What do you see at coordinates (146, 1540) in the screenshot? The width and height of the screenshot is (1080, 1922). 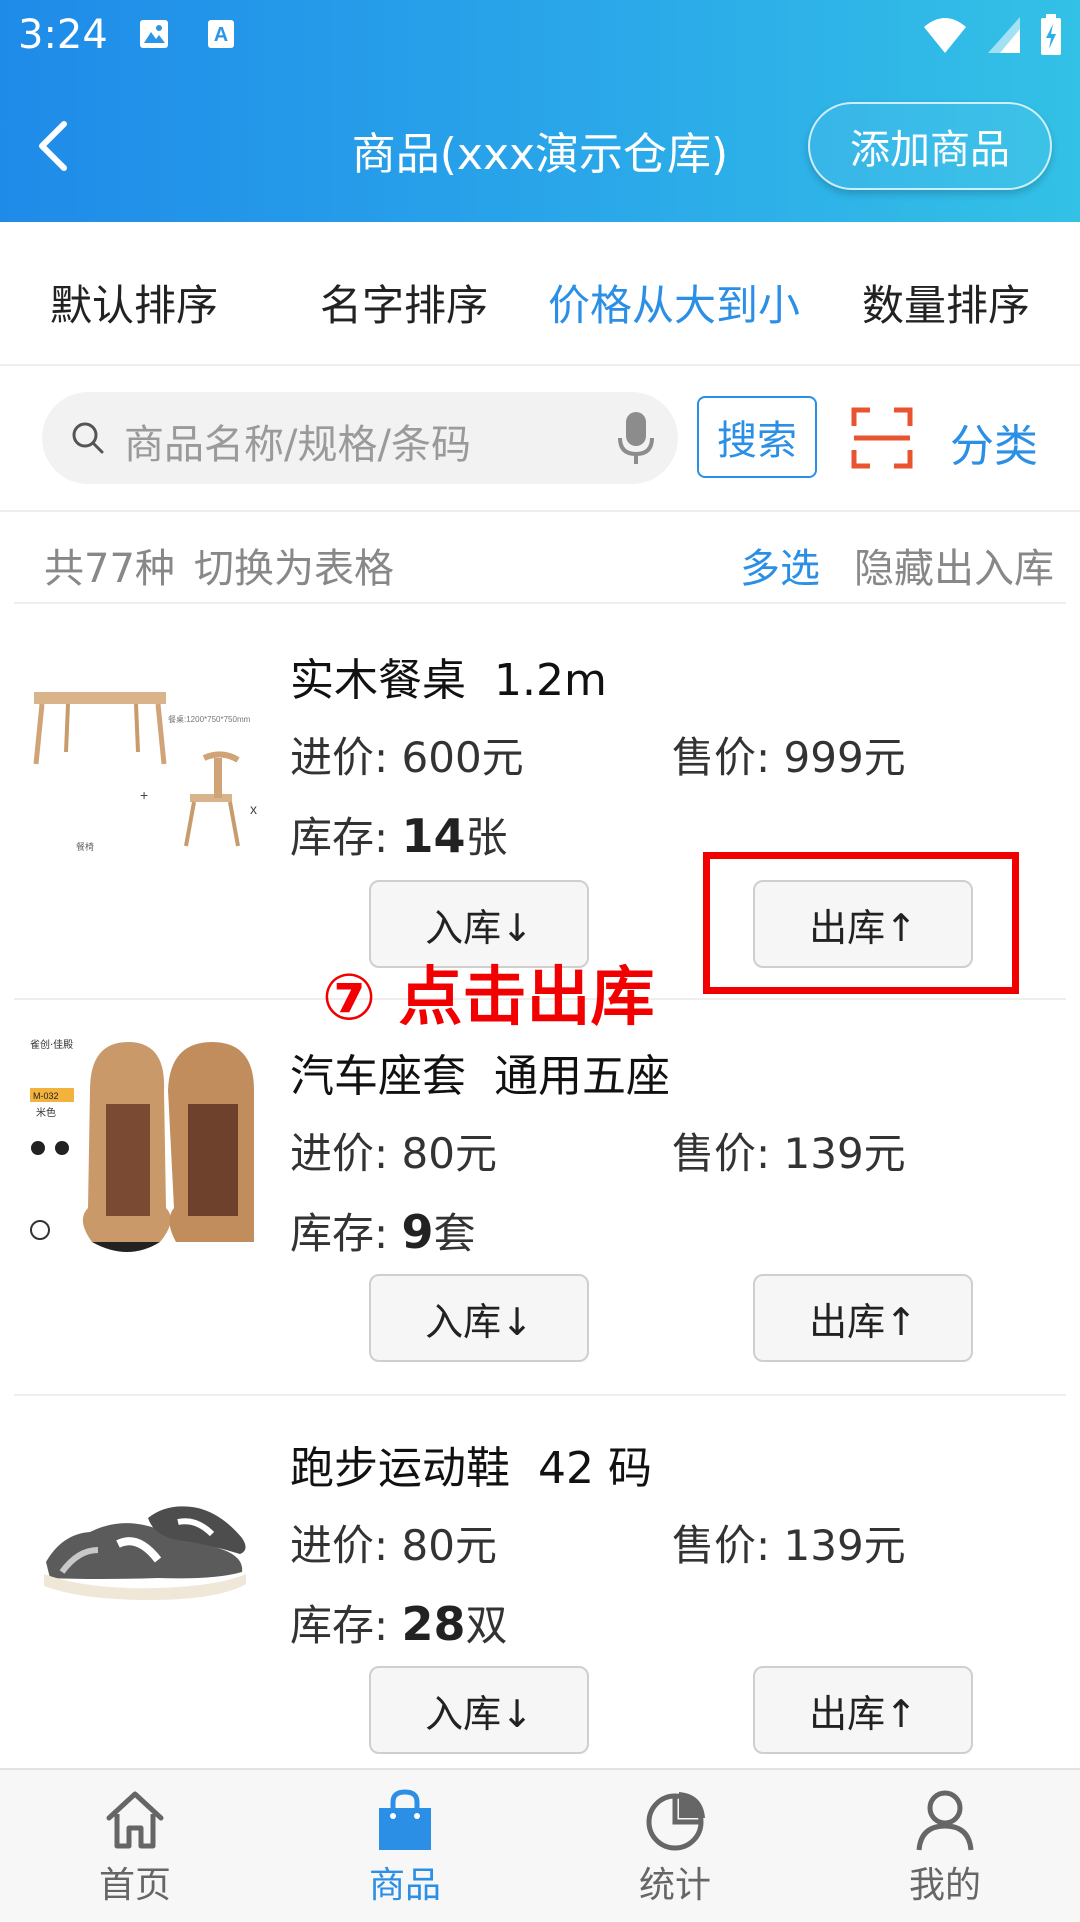 I see `product-image-running-shoe` at bounding box center [146, 1540].